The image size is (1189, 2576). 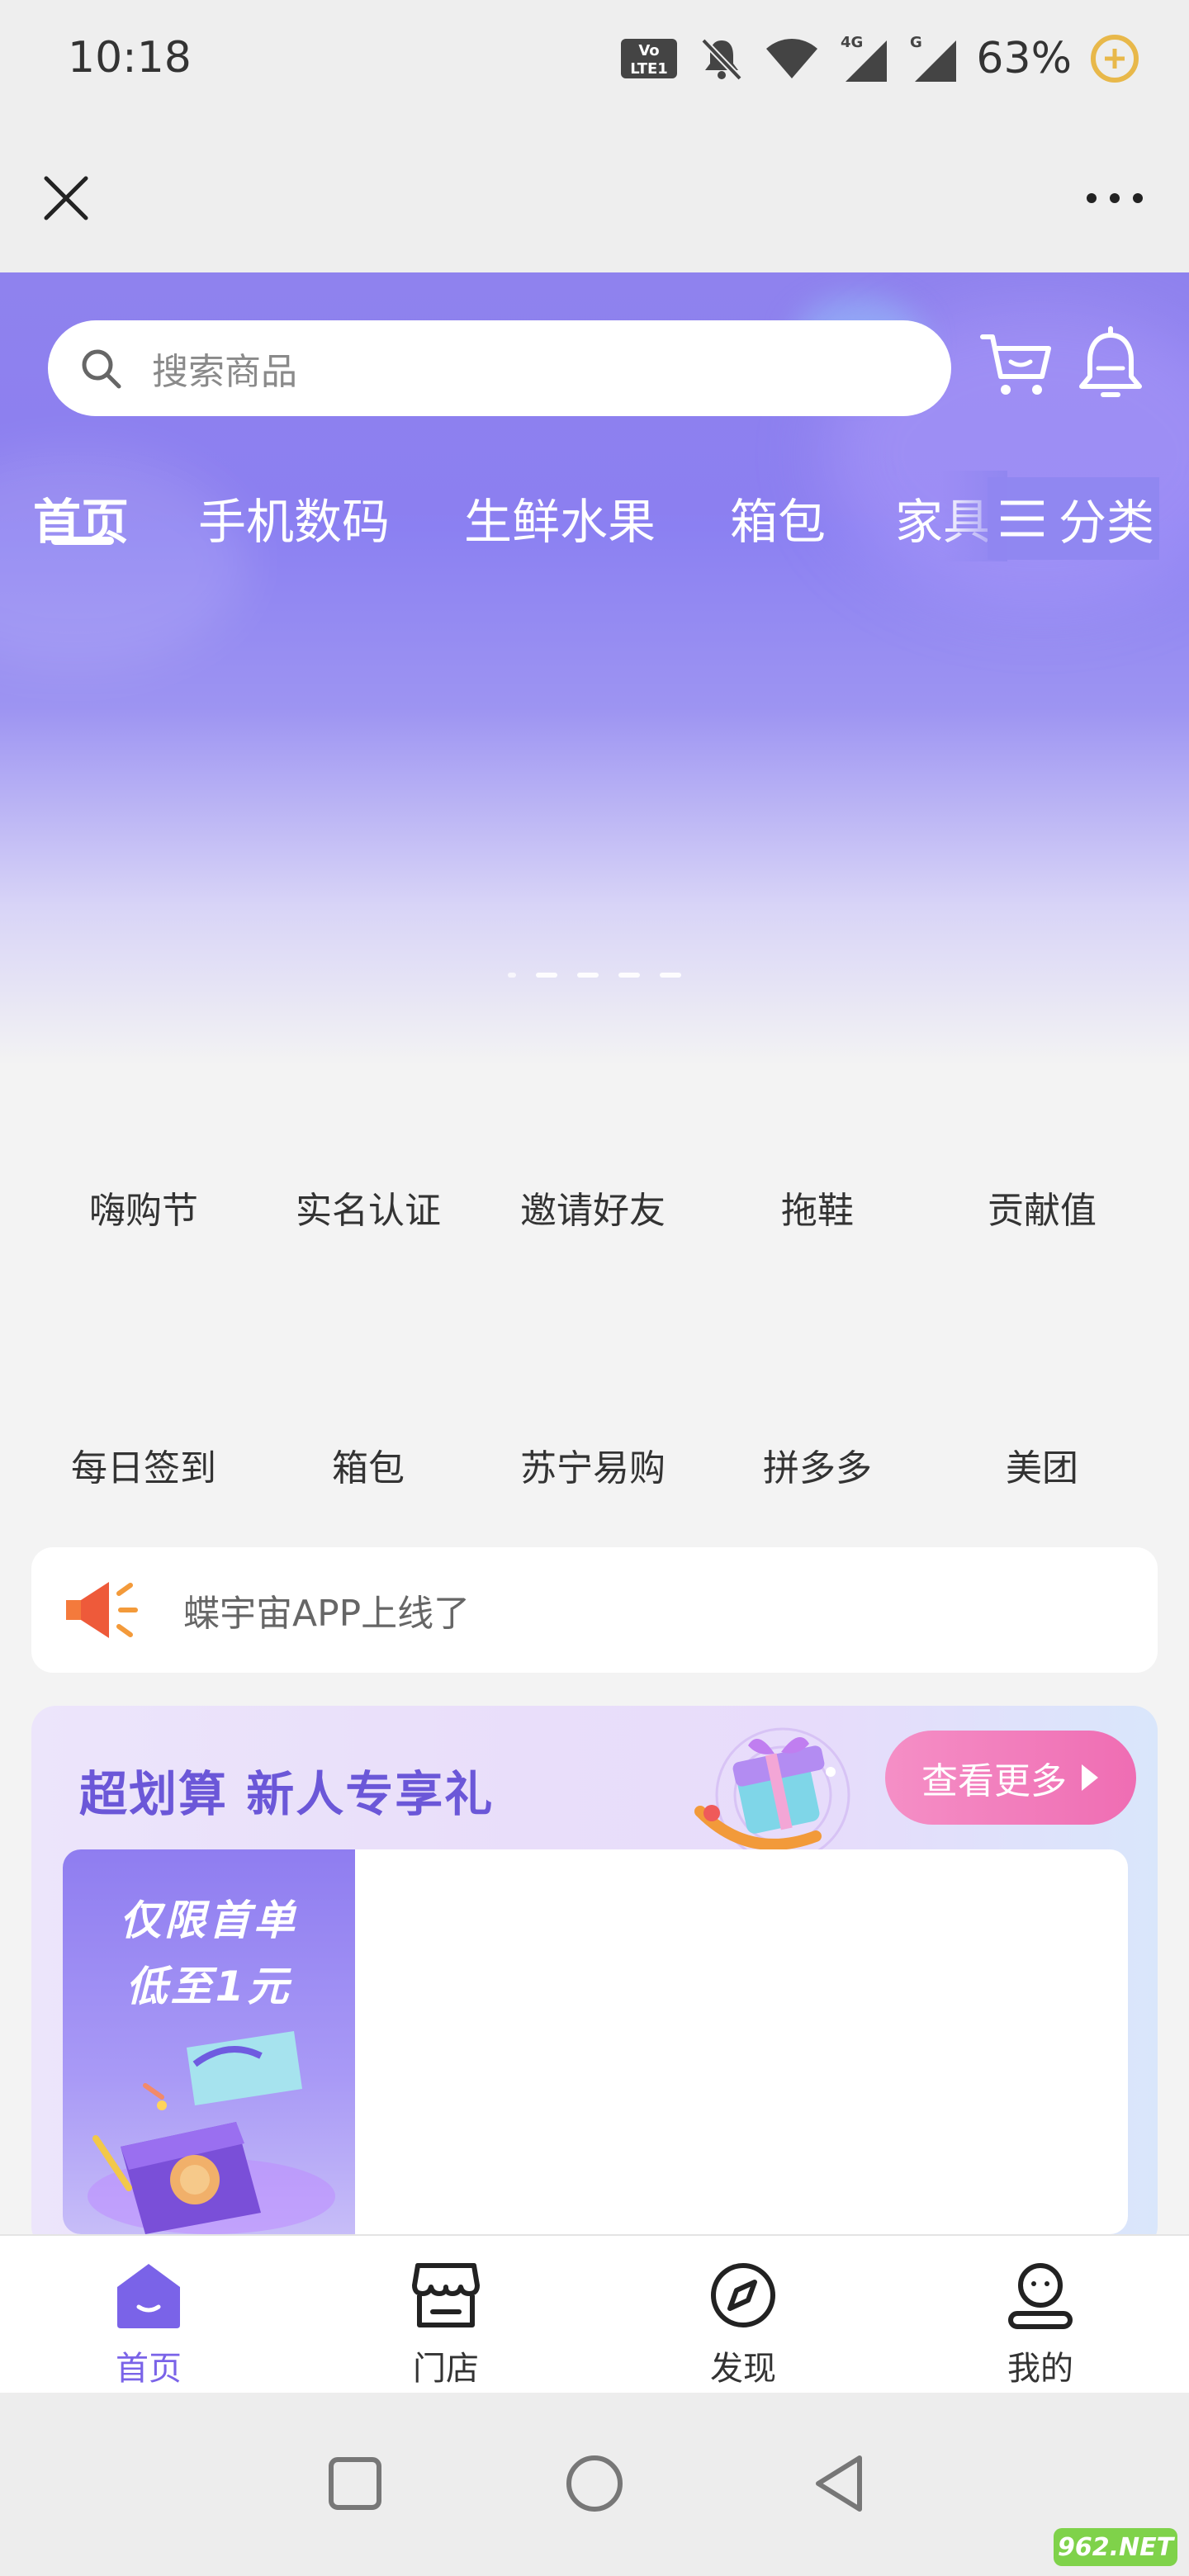 What do you see at coordinates (149, 2369) in the screenshot?
I see `nav-home-label: 首页` at bounding box center [149, 2369].